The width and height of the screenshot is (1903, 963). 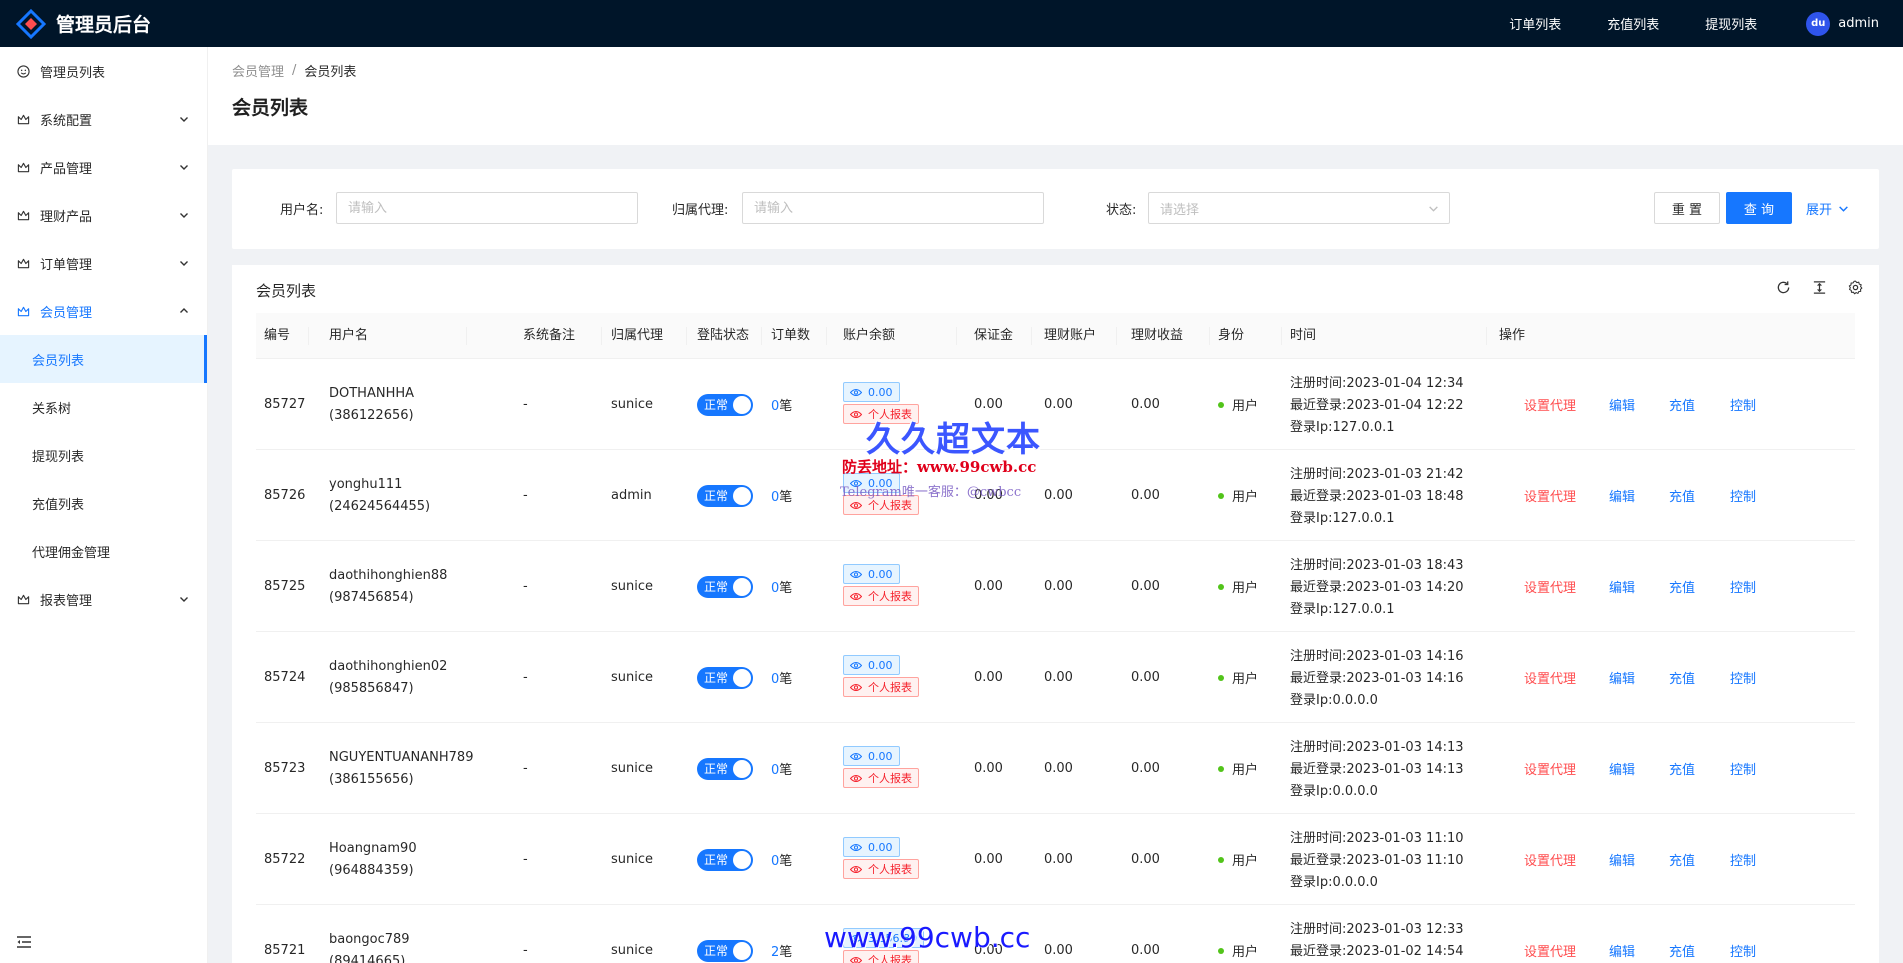 I want to click on breadcrumb: 会员管理 / 会员列表, so click(x=1055, y=70).